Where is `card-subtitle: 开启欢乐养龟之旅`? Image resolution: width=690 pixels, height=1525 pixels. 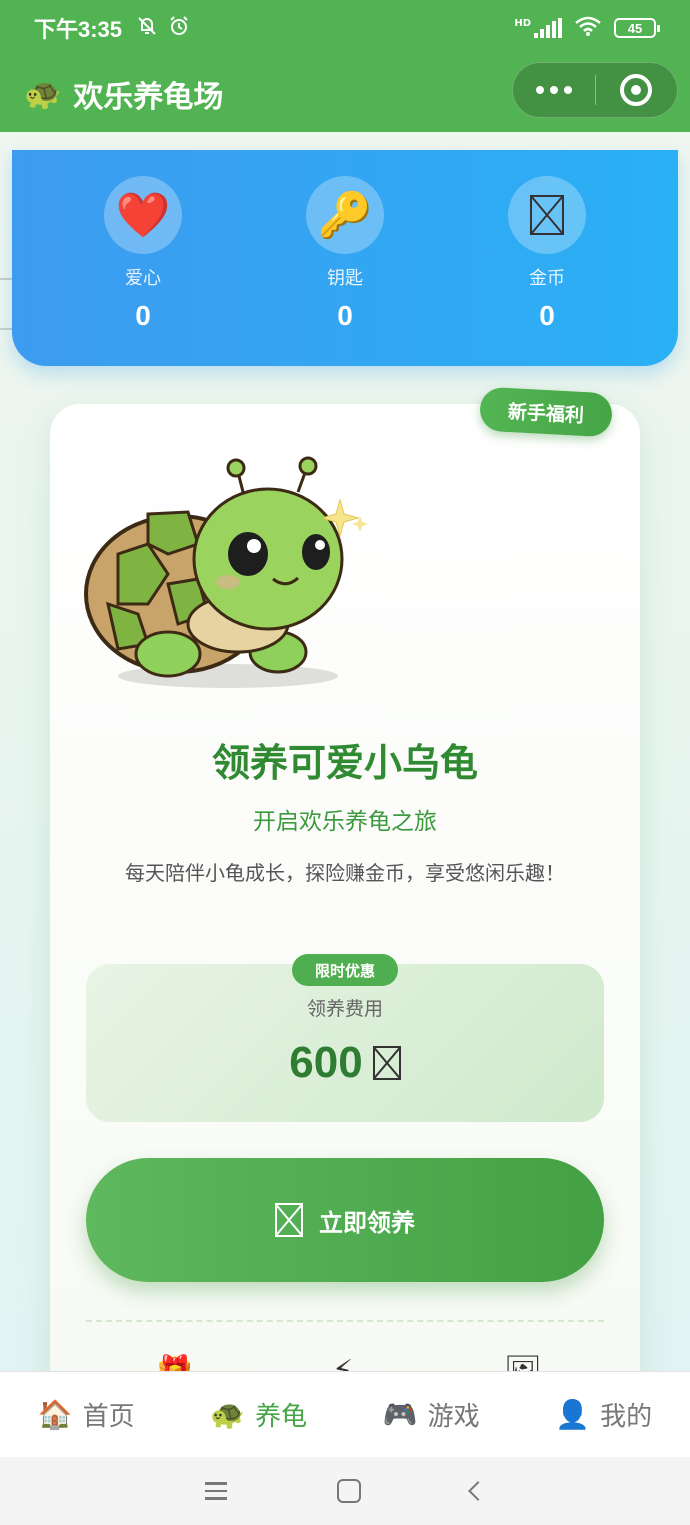 card-subtitle: 开启欢乐养龟之旅 is located at coordinates (345, 822).